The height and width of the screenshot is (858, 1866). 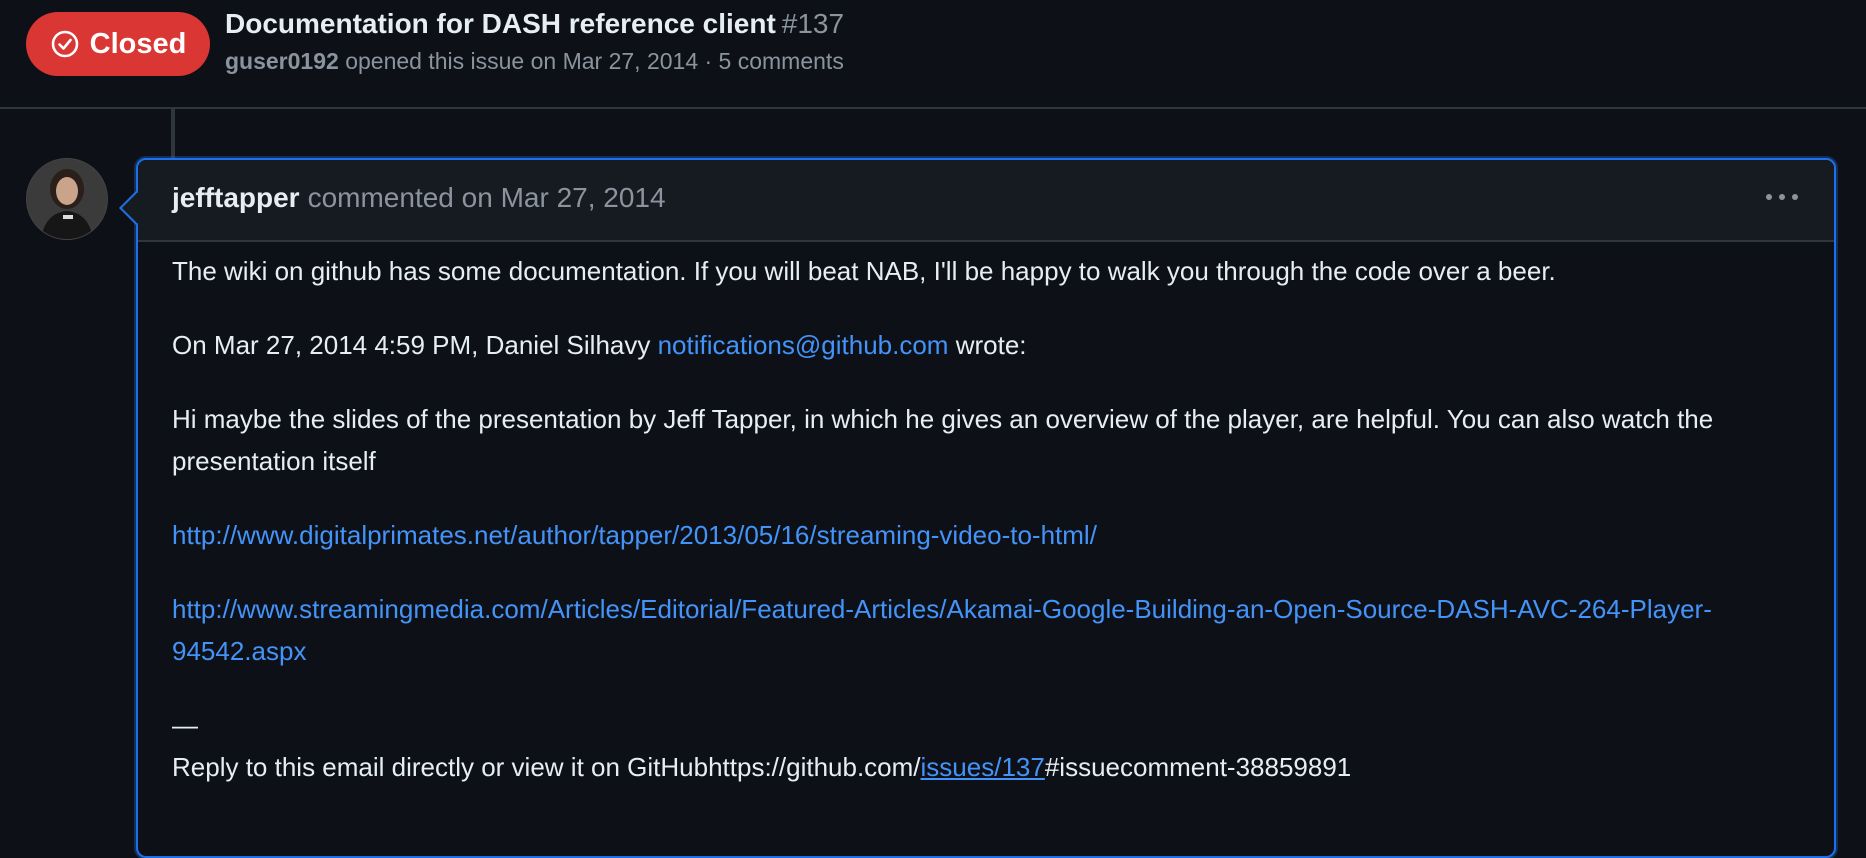 What do you see at coordinates (138, 43) in the screenshot?
I see `issue-state-label: Closed` at bounding box center [138, 43].